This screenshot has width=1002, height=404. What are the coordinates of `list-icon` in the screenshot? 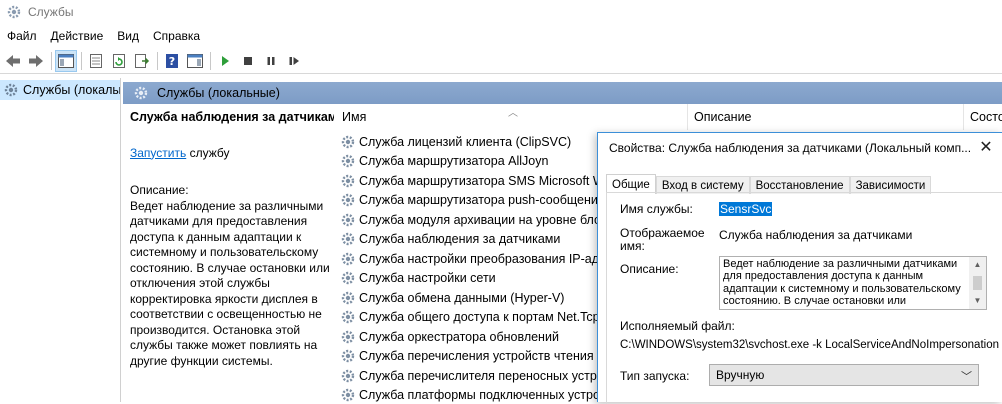 It's located at (96, 60).